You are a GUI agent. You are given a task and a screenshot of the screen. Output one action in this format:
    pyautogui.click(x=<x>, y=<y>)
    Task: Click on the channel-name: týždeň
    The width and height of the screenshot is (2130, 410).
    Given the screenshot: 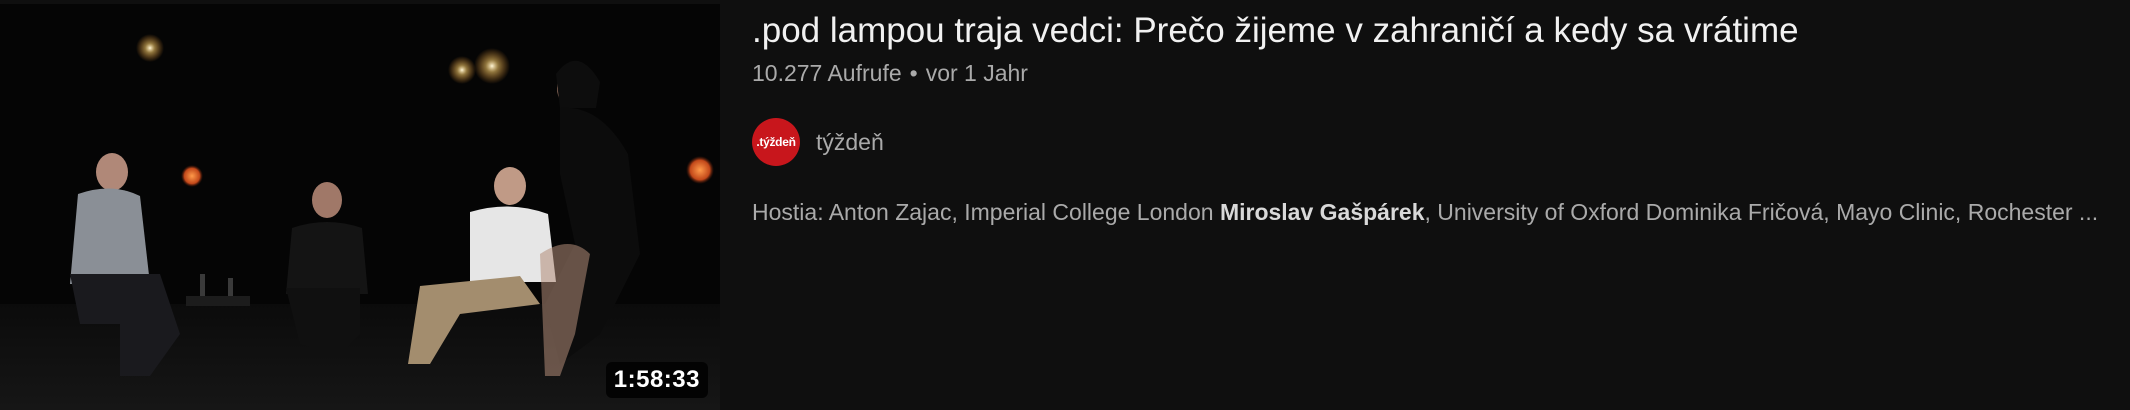 What is the action you would take?
    pyautogui.click(x=850, y=142)
    